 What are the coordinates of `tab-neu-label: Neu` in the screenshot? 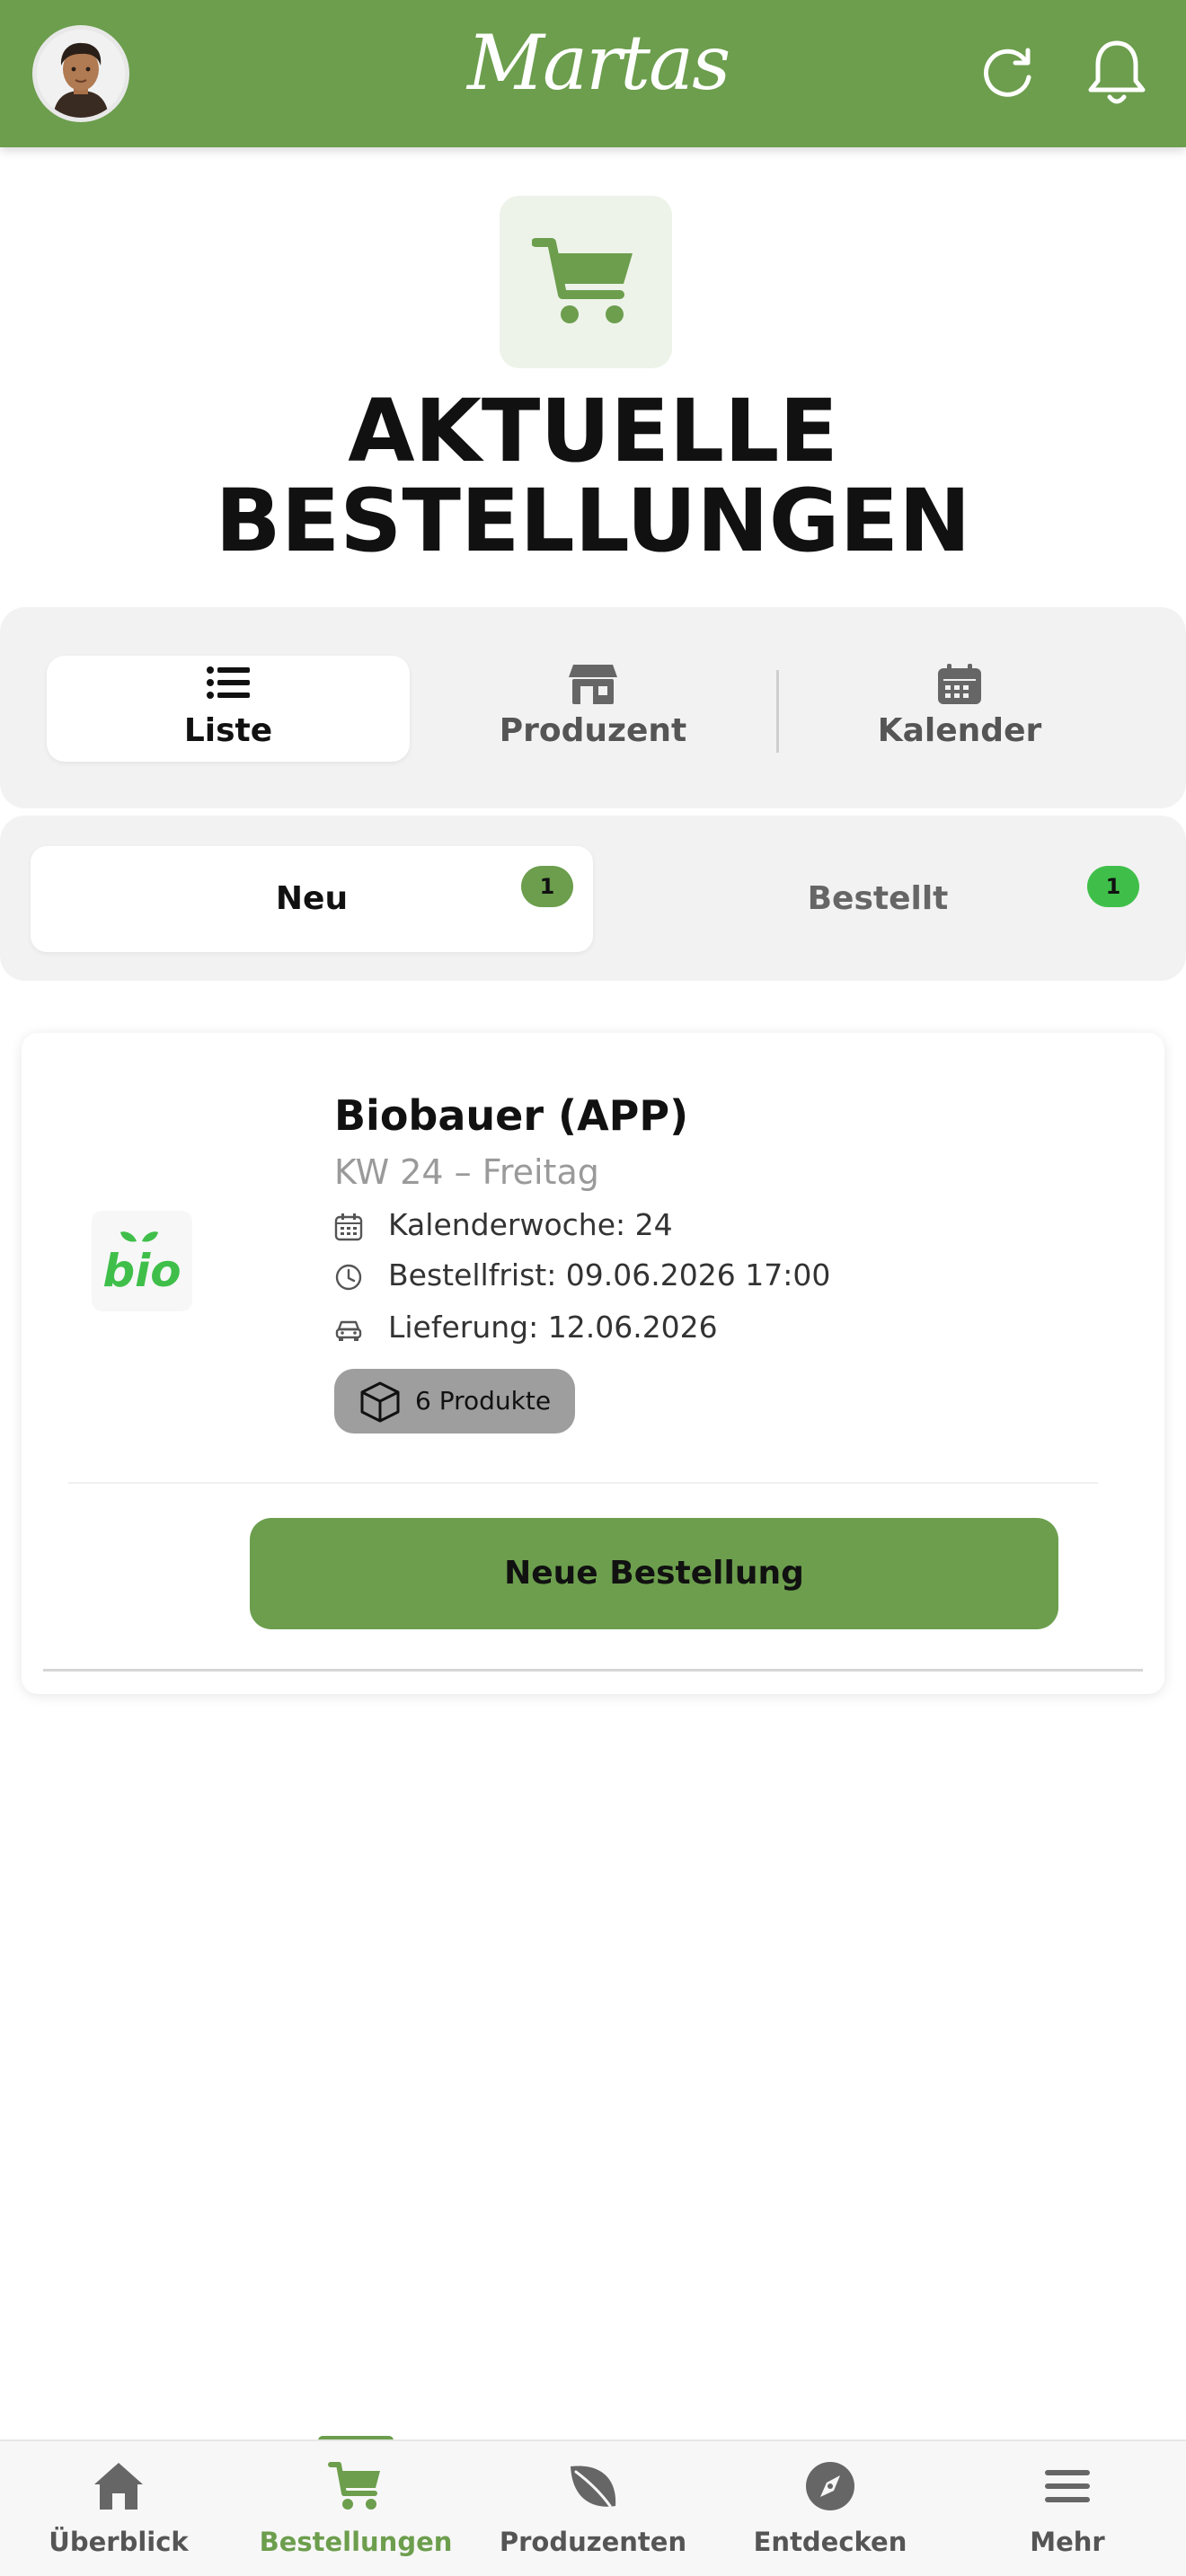 It's located at (312, 898).